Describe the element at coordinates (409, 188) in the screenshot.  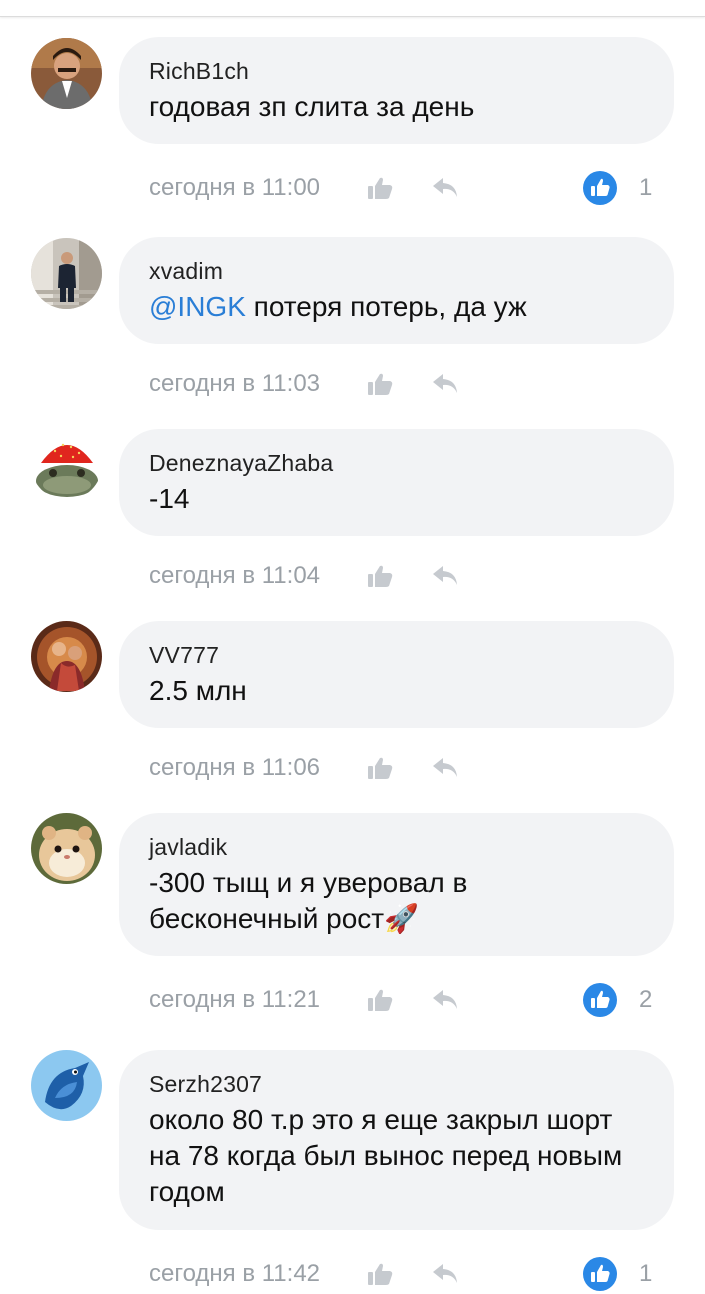
I see `comment-meta: сегодня в 11:00 1` at that location.